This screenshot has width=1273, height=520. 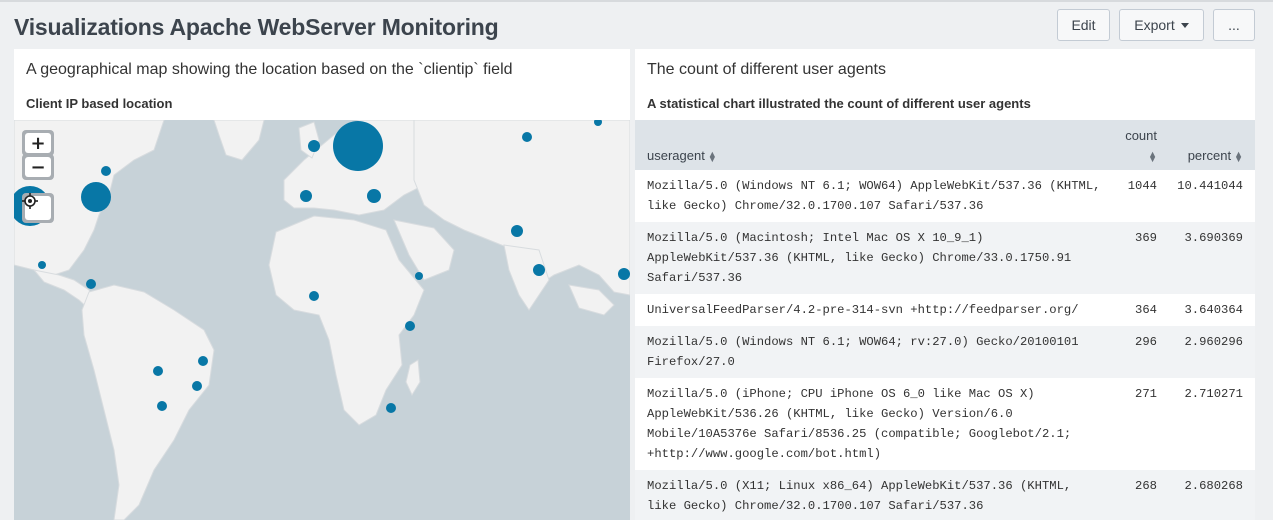 What do you see at coordinates (1146, 394) in the screenshot?
I see `count-cell: 271` at bounding box center [1146, 394].